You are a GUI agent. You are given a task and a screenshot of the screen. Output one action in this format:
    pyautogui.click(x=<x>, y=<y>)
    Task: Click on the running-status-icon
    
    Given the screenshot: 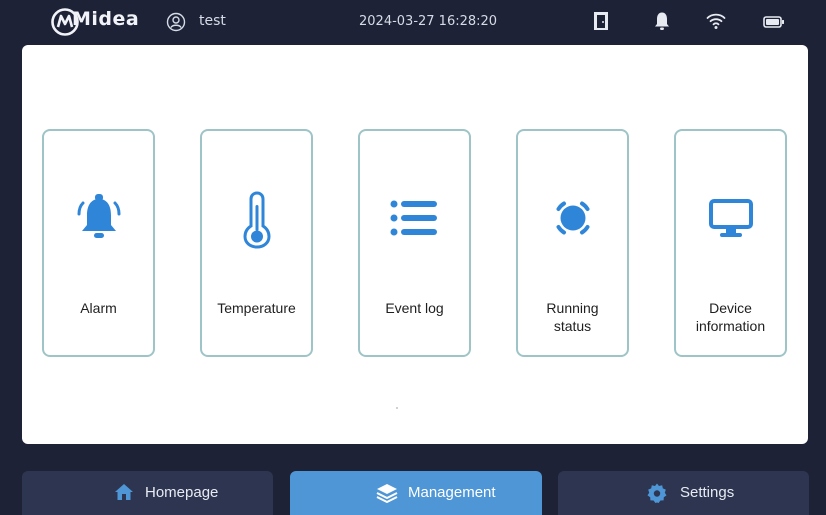 What is the action you would take?
    pyautogui.click(x=572, y=218)
    